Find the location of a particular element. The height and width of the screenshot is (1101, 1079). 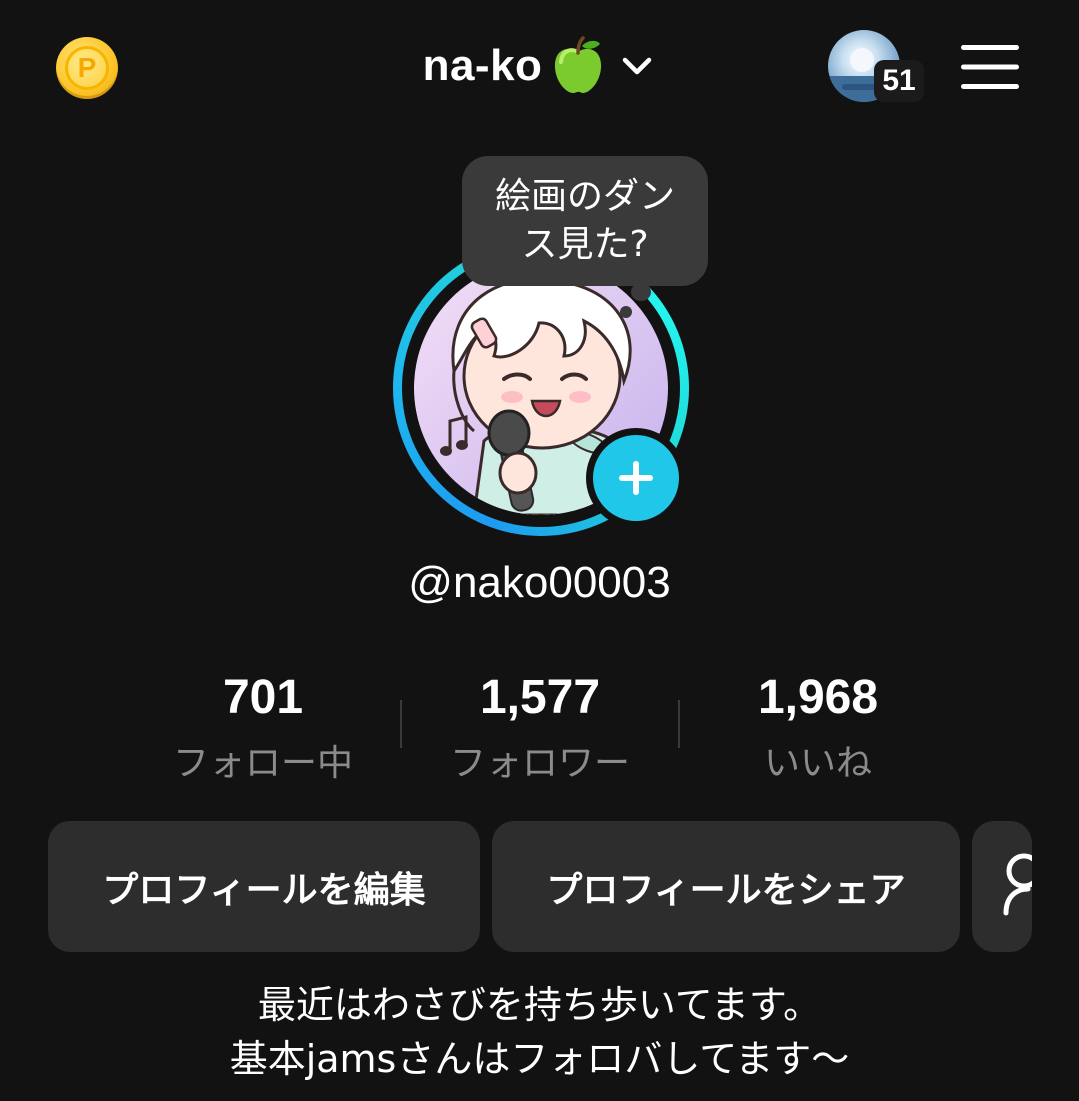

profile-note-bubble: 絵画のダンス見た? is located at coordinates (585, 221).